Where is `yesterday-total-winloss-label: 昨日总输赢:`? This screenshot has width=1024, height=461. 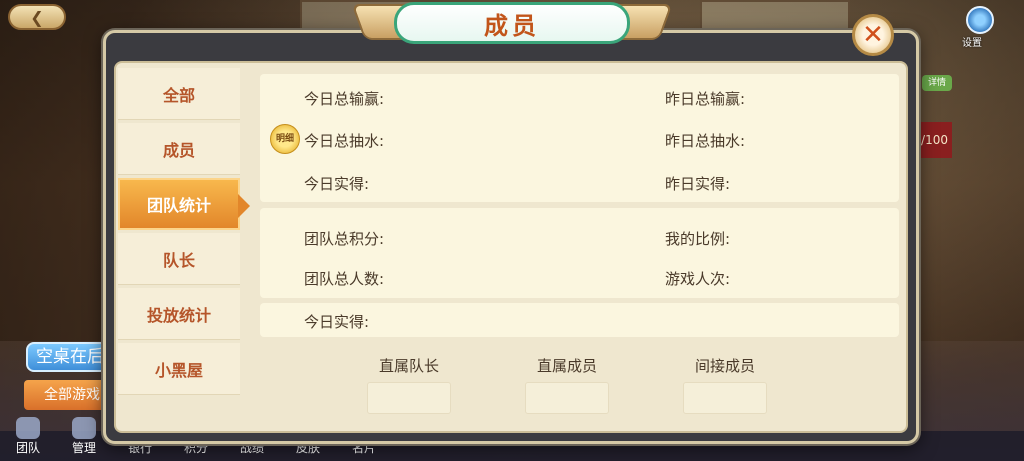
yesterday-total-winloss-label: 昨日总输赢: is located at coordinates (705, 99).